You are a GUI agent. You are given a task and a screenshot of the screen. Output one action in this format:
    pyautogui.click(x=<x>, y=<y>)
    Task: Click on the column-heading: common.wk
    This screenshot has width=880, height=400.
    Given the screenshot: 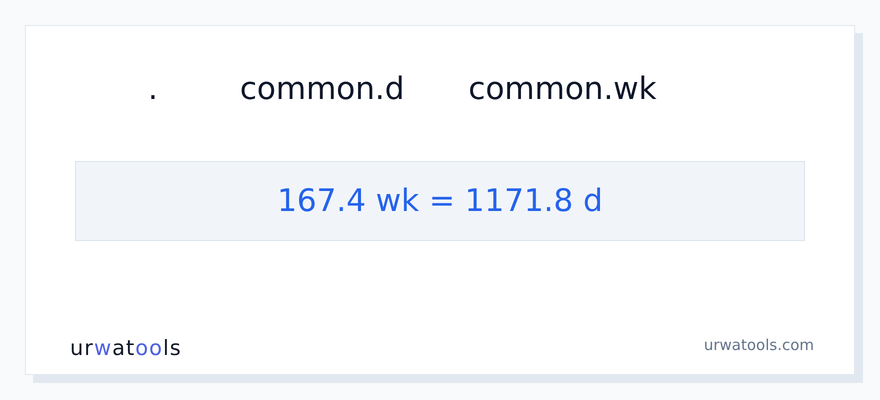 What is the action you would take?
    pyautogui.click(x=562, y=89)
    